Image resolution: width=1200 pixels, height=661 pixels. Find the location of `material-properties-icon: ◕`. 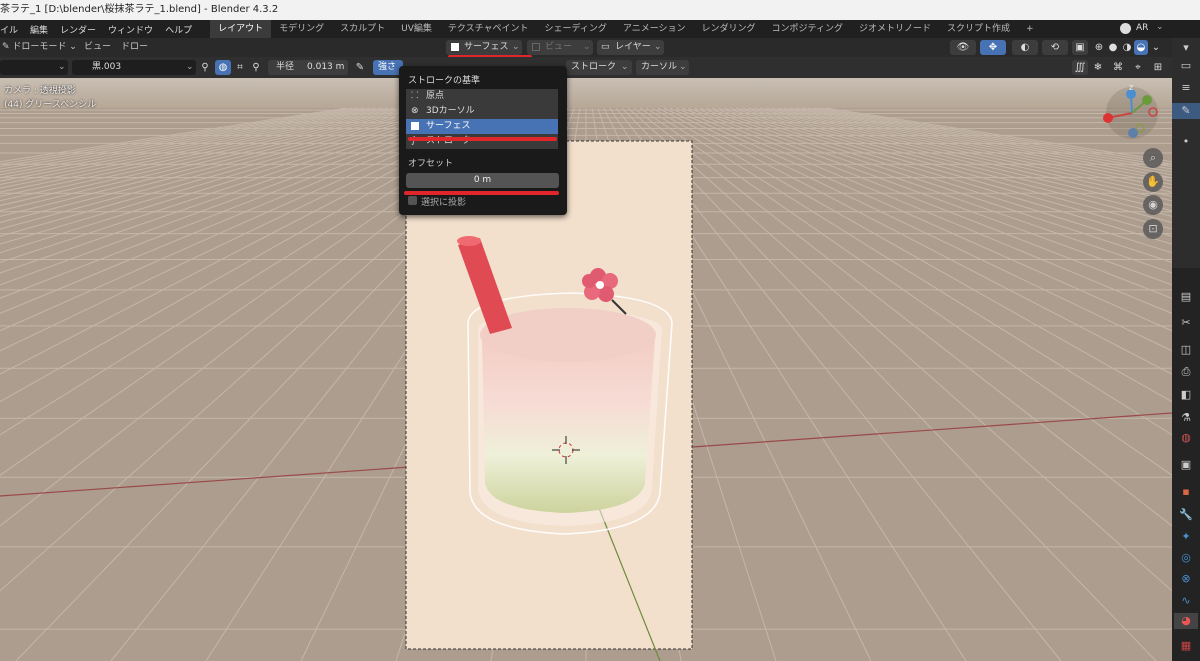

material-properties-icon: ◕ is located at coordinates (1186, 621).